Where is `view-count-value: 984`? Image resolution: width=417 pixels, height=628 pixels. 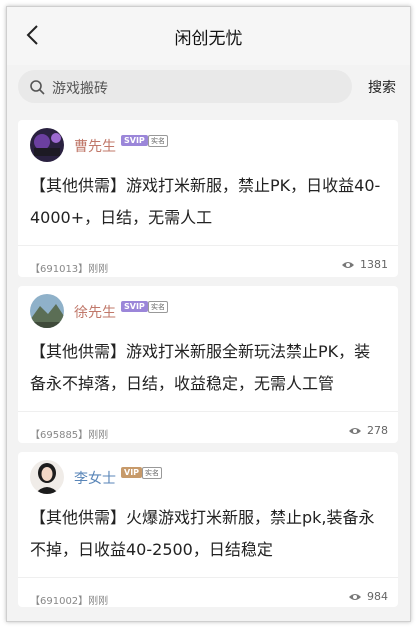
view-count-value: 984 is located at coordinates (377, 596).